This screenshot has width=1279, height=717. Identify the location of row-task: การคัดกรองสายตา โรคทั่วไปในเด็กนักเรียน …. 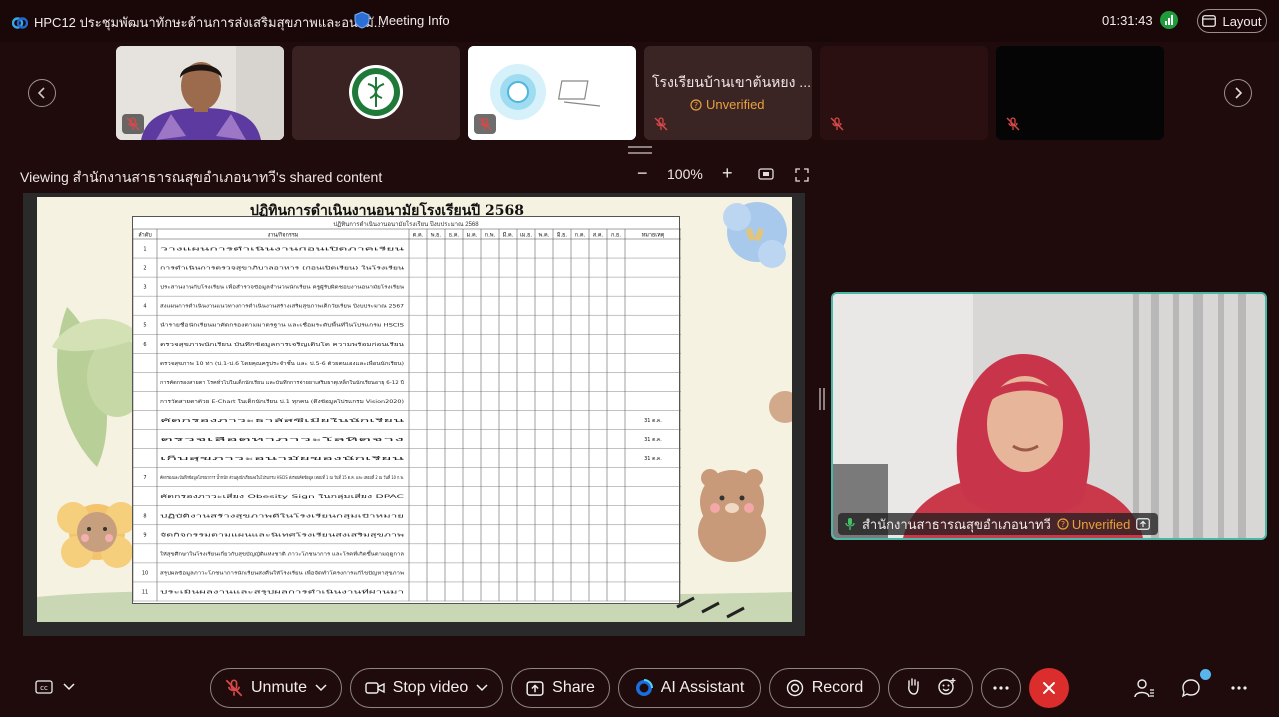
(282, 382).